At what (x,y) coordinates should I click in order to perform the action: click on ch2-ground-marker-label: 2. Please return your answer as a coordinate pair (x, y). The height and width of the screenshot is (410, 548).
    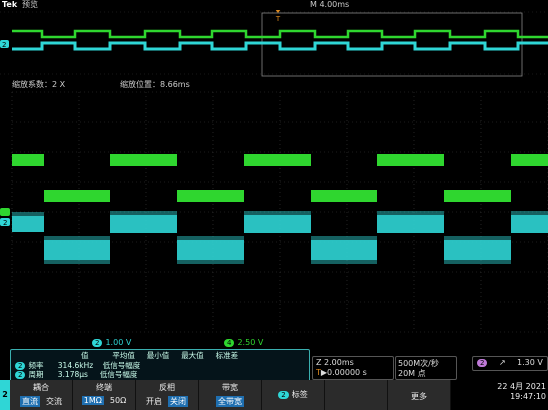
    Looking at the image, I should click on (5, 223).